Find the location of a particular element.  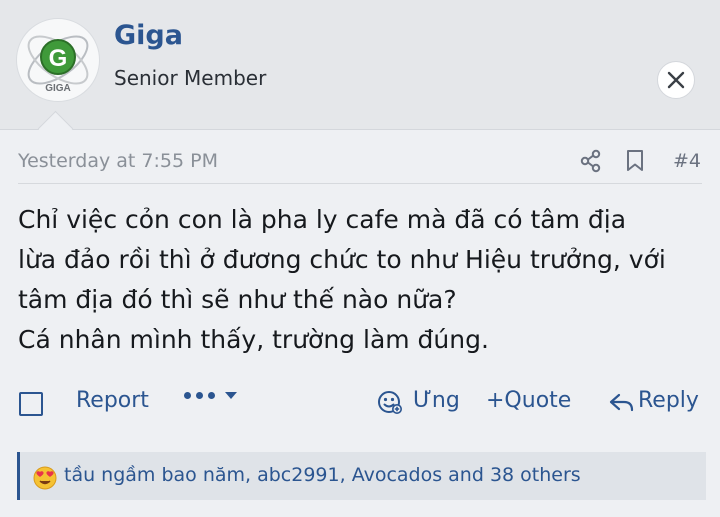

heart-eyes-emoji-icon is located at coordinates (45, 478).